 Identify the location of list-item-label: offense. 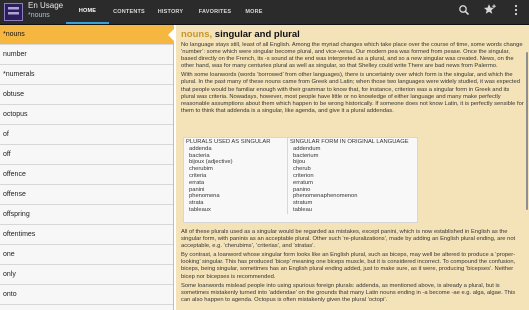
(14, 194).